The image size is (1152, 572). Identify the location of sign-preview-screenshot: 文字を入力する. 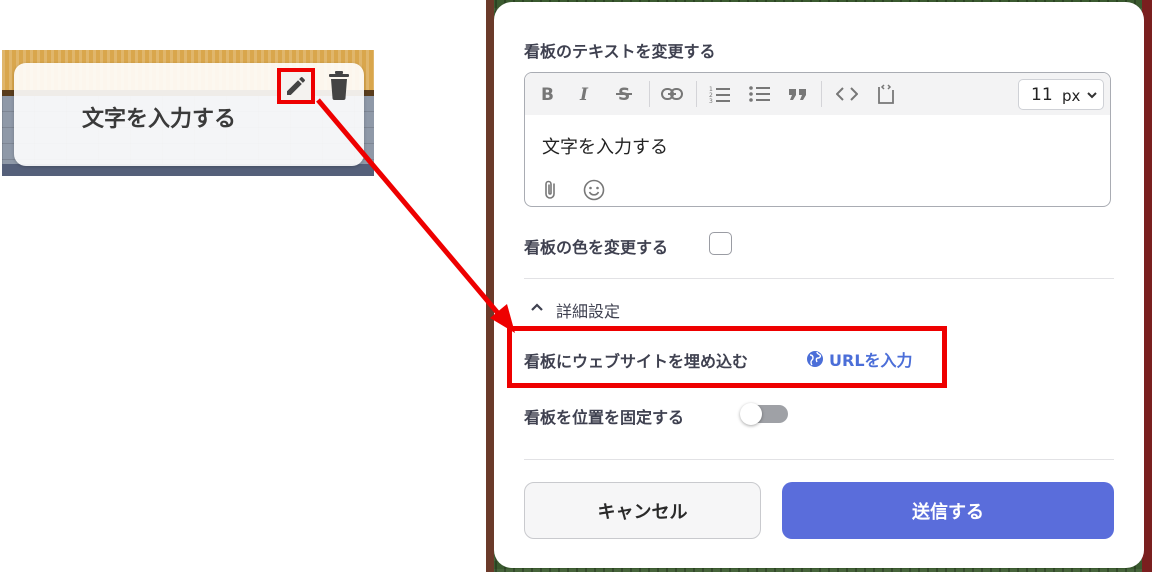
(188, 113).